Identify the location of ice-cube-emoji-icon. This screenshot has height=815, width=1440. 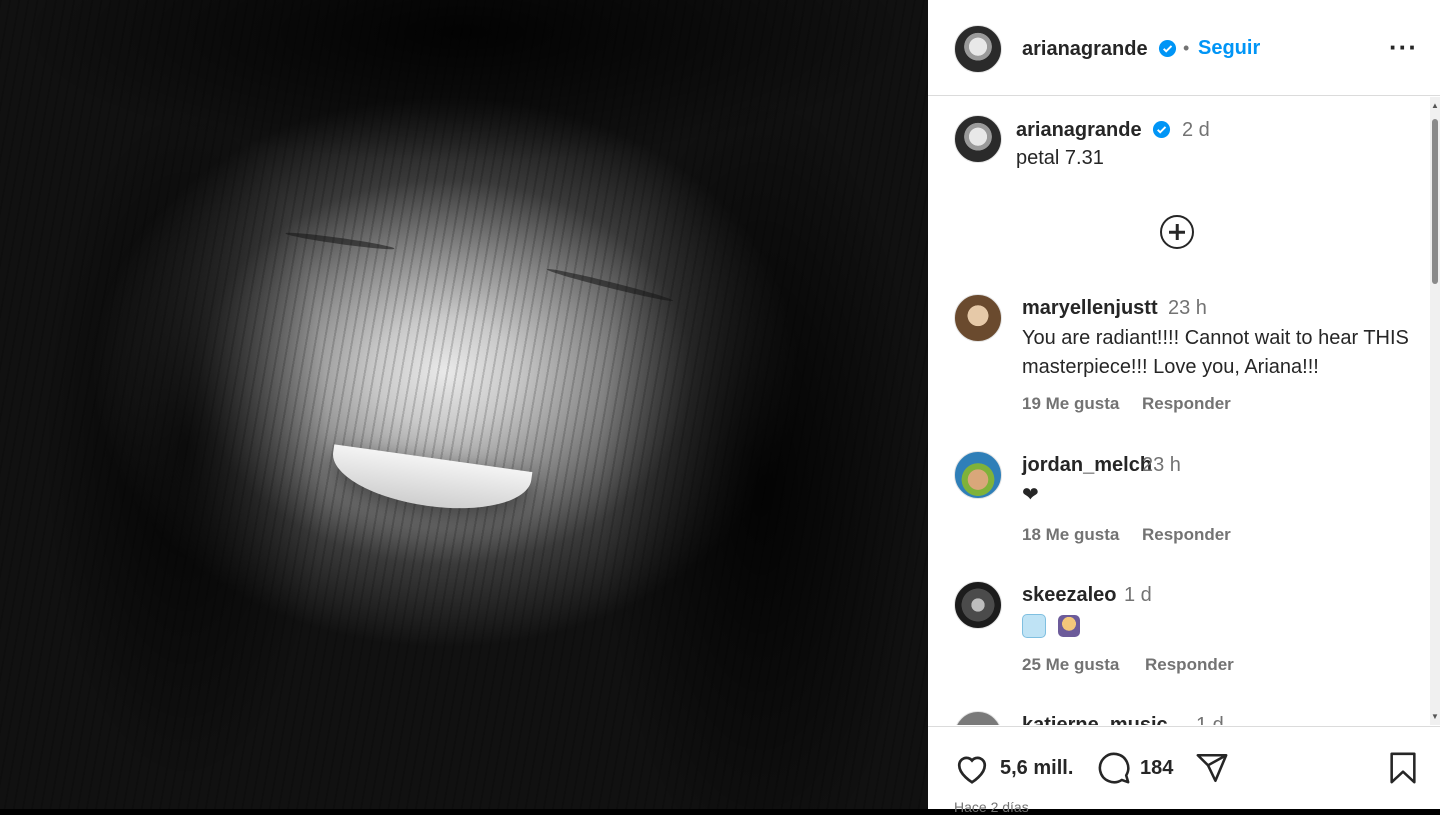
(1034, 625).